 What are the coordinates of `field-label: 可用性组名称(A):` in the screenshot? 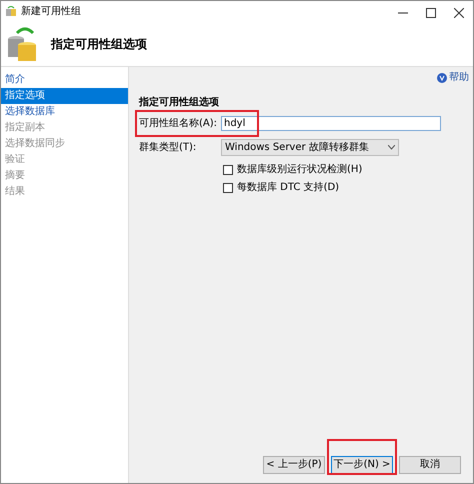 It's located at (178, 123).